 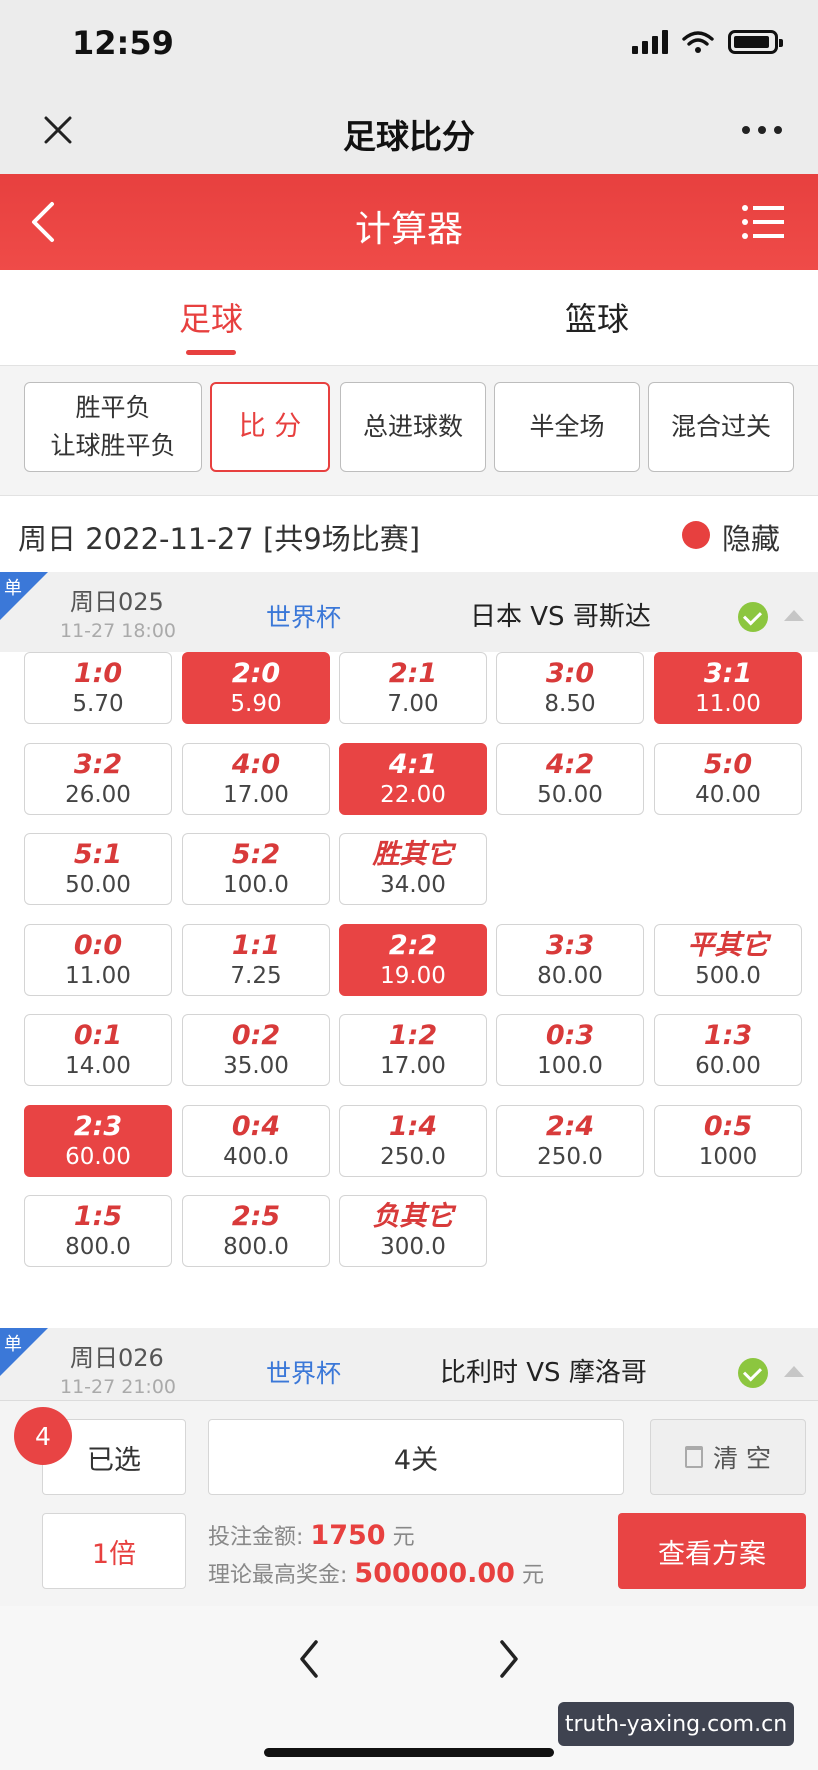 What do you see at coordinates (256, 1231) in the screenshot?
I see `score-option: 2:5 800.0` at bounding box center [256, 1231].